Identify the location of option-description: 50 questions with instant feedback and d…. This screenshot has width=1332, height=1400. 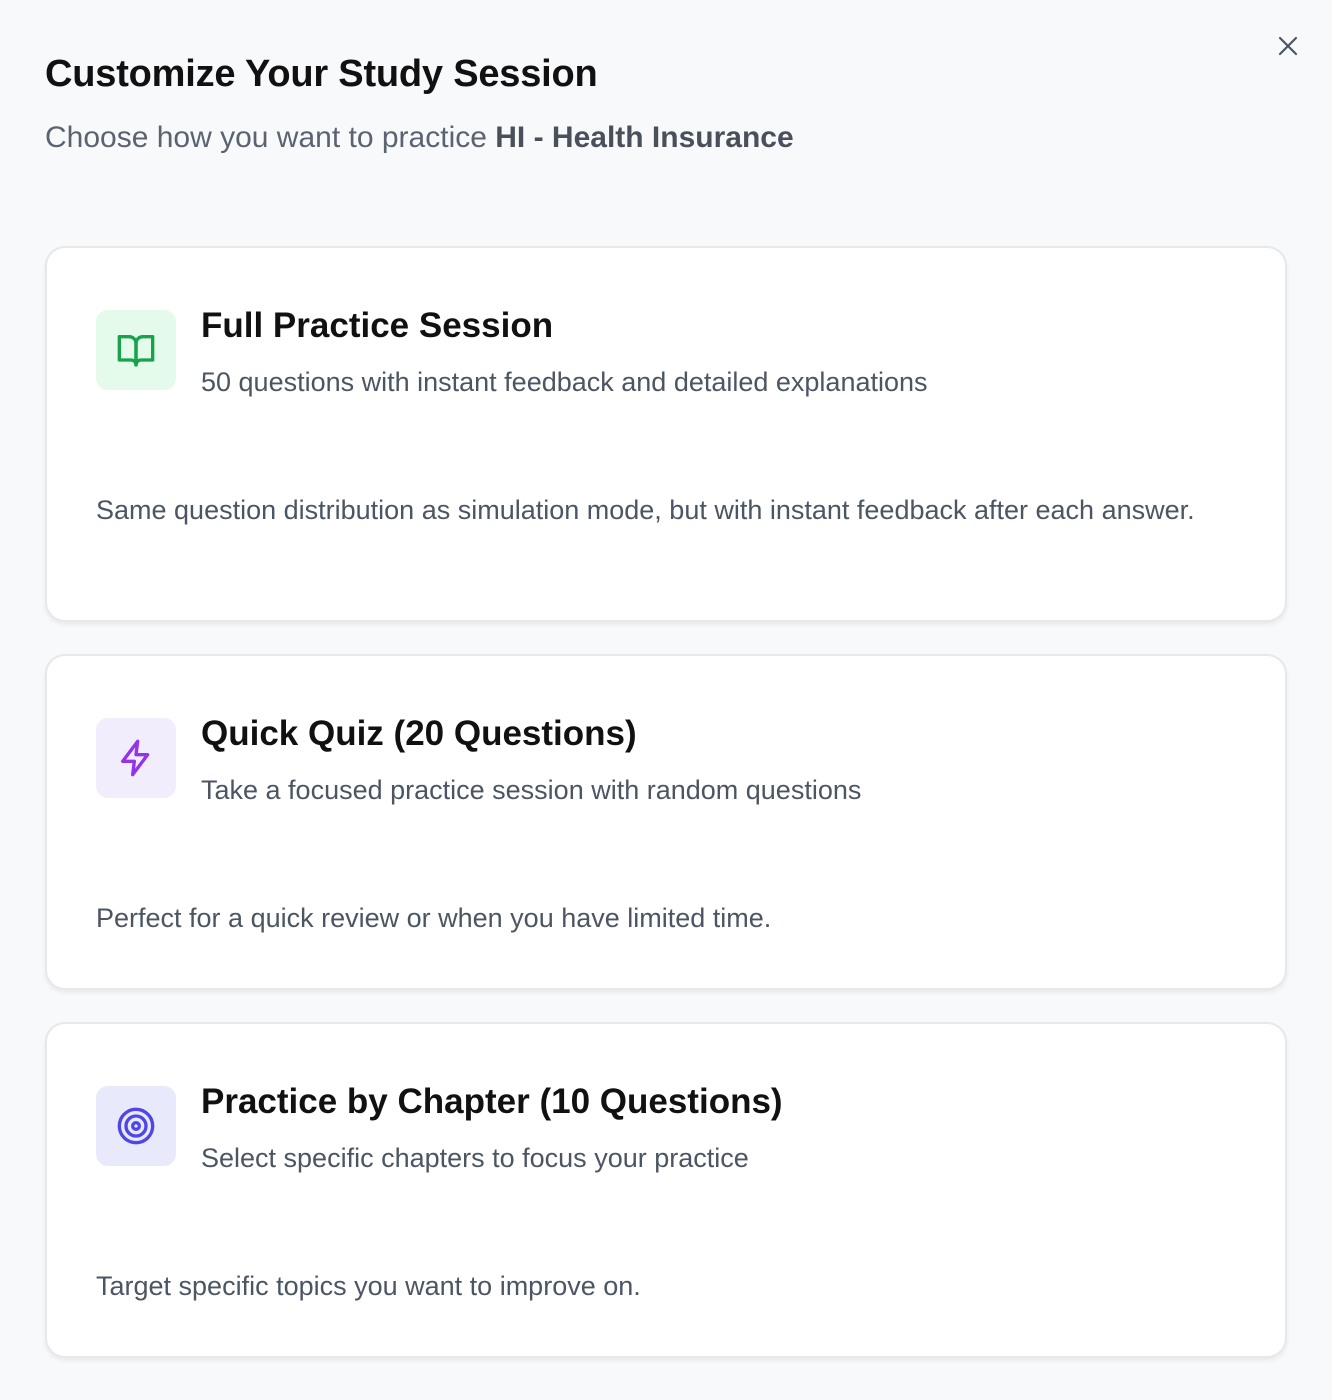
(564, 382).